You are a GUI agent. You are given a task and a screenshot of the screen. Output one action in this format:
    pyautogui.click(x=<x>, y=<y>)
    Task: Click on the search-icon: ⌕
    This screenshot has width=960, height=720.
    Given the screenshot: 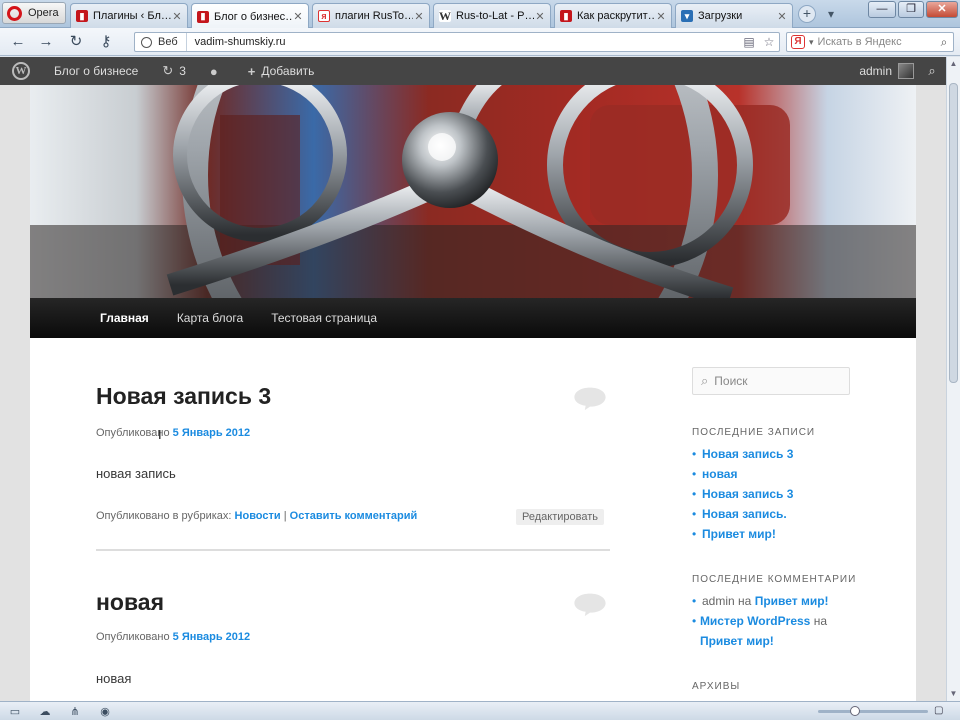 What is the action you would take?
    pyautogui.click(x=944, y=42)
    